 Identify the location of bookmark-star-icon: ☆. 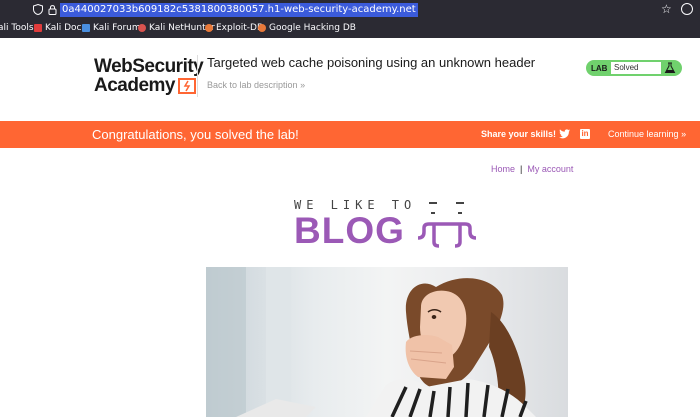
(666, 9).